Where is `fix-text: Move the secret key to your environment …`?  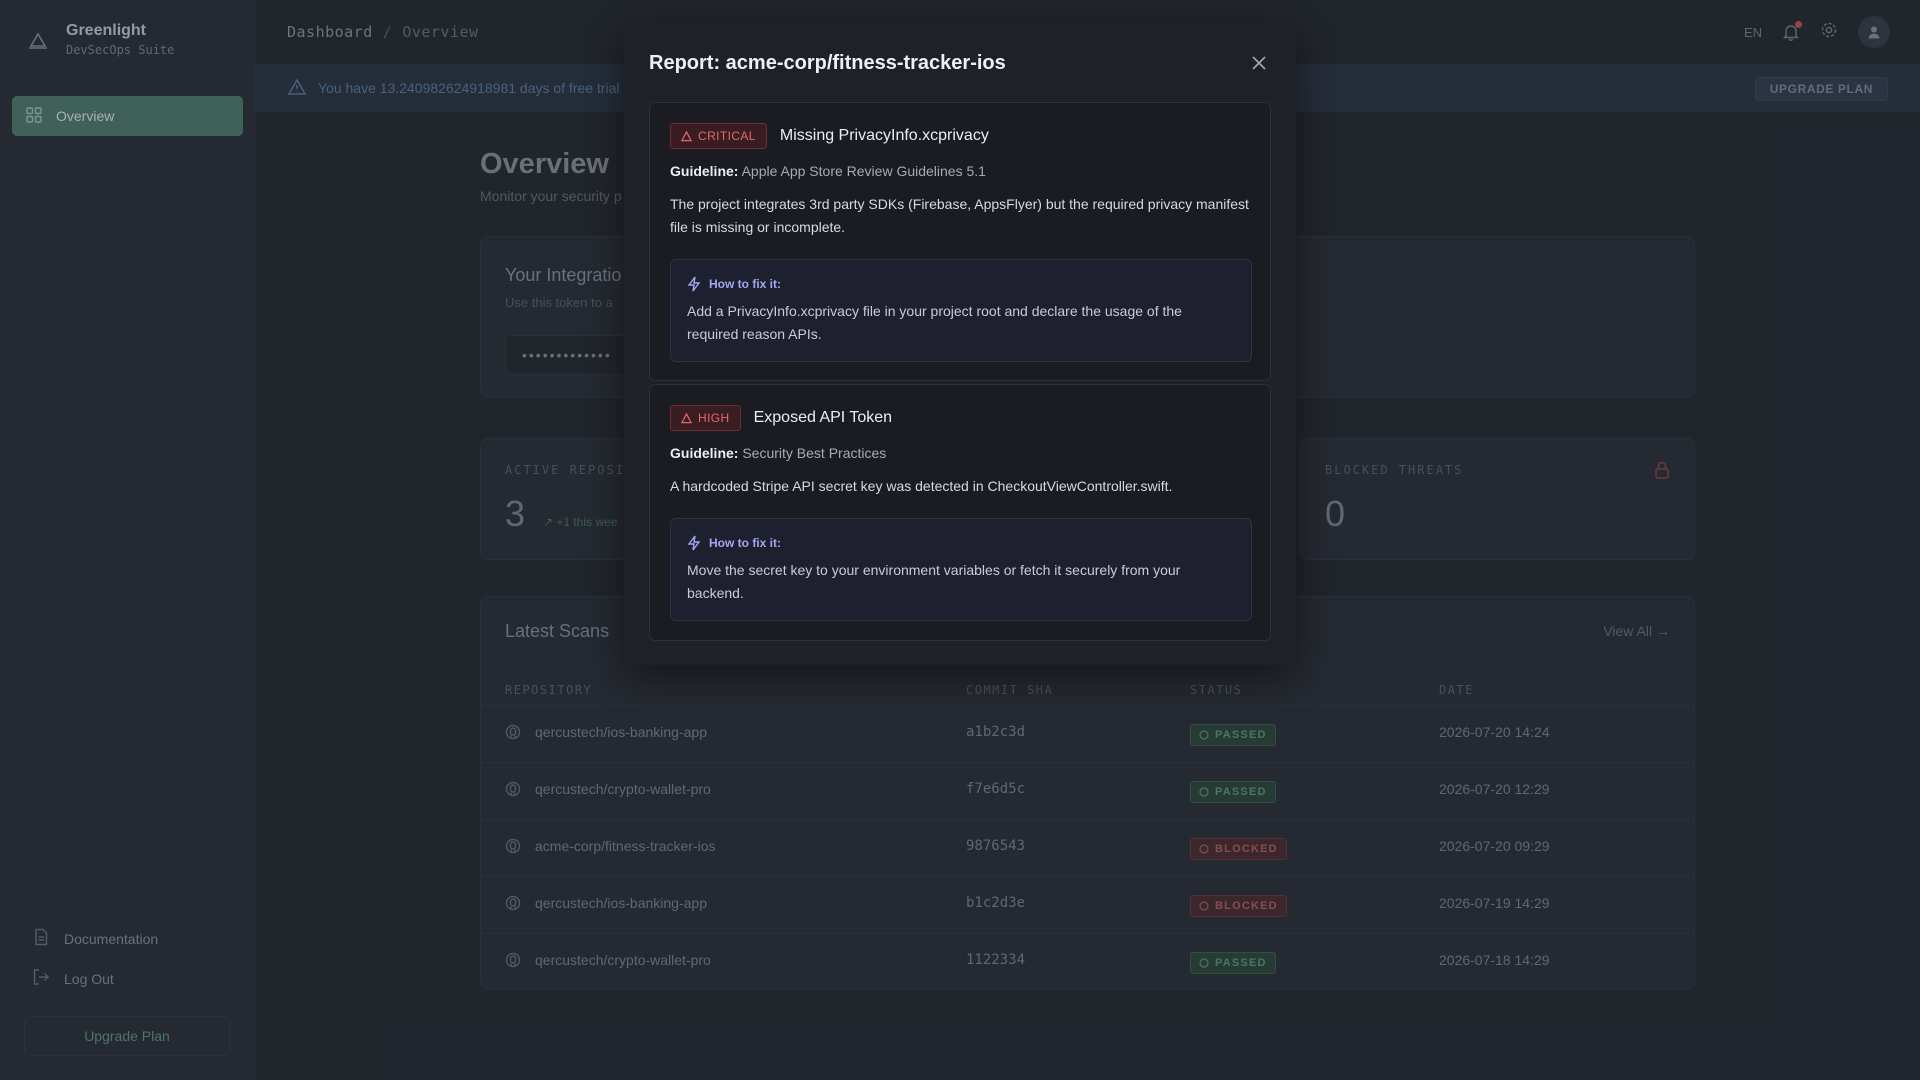 fix-text: Move the secret key to your environment … is located at coordinates (934, 581).